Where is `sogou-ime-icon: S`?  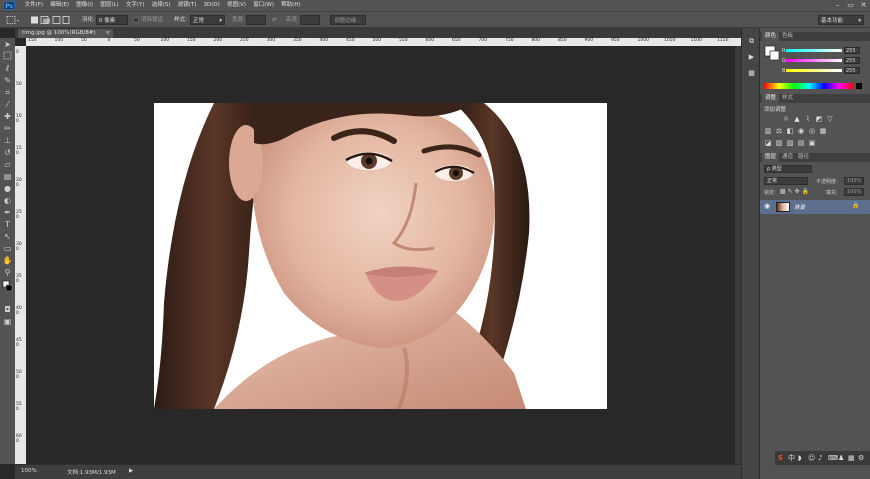
sogou-ime-icon: S is located at coordinates (780, 458).